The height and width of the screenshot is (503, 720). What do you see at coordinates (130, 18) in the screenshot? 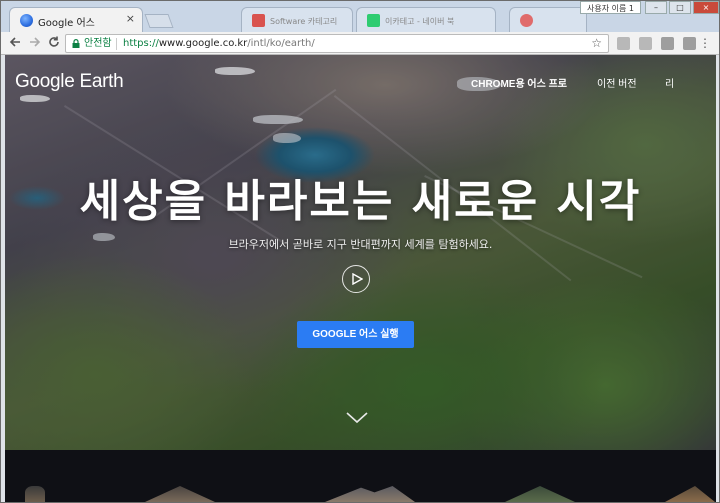
I see `tab-close-icon: ×` at bounding box center [130, 18].